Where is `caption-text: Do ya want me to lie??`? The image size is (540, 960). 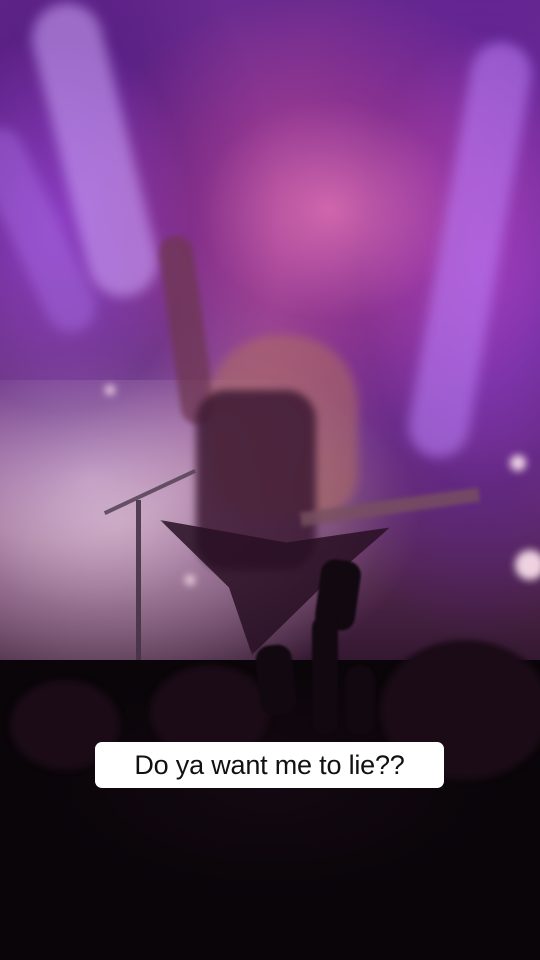 caption-text: Do ya want me to lie?? is located at coordinates (269, 764).